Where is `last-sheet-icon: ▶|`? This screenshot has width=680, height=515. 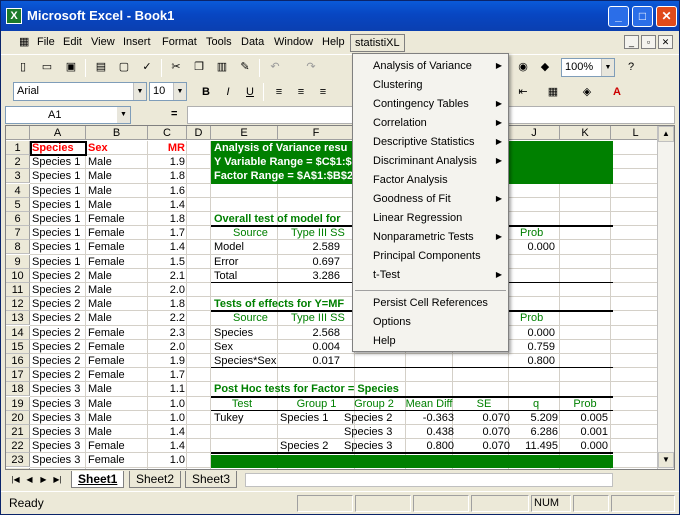
last-sheet-icon: ▶| is located at coordinates (57, 480).